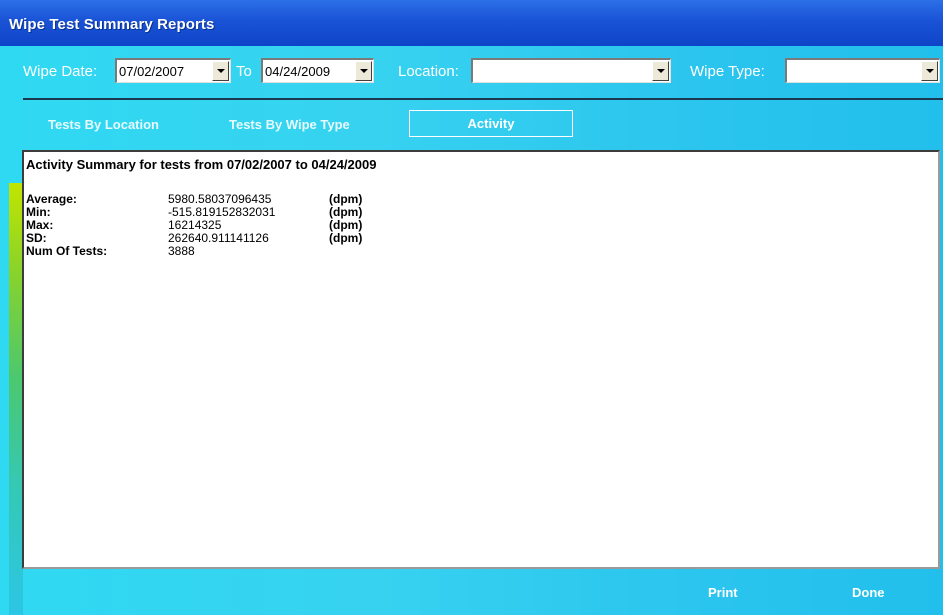 This screenshot has width=943, height=615. I want to click on tab-activity: Activity, so click(491, 123).